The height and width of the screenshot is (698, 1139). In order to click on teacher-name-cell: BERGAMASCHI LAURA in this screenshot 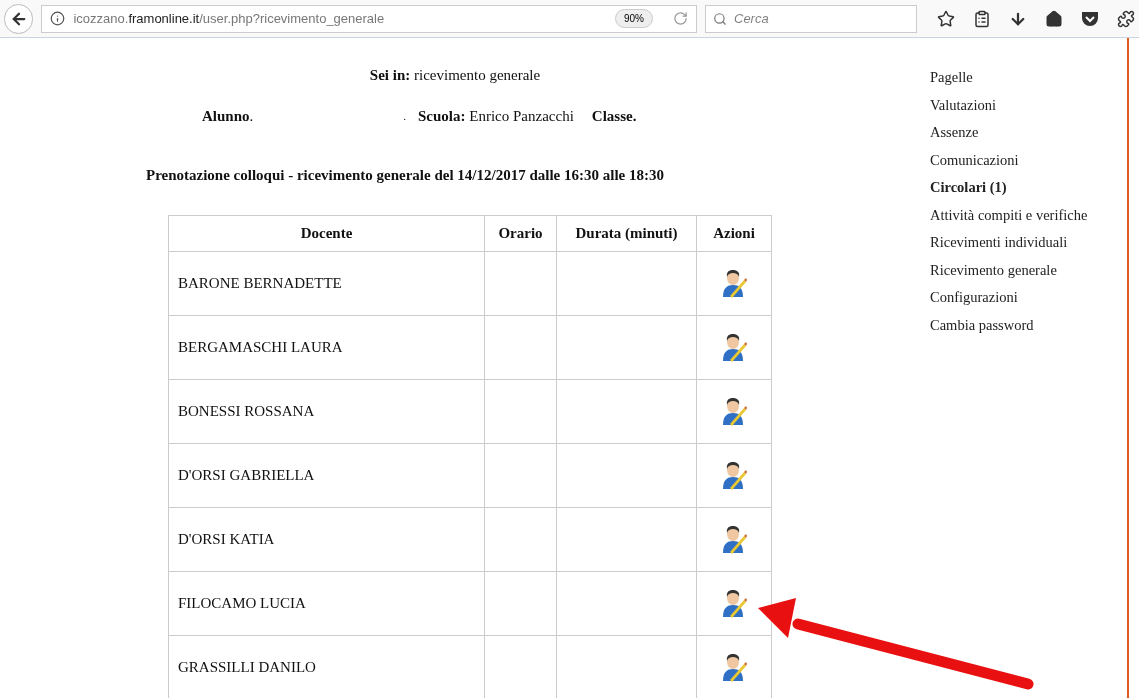, I will do `click(326, 347)`.